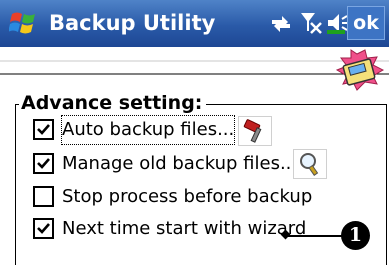 This screenshot has width=389, height=265. I want to click on volume-icon, so click(337, 23).